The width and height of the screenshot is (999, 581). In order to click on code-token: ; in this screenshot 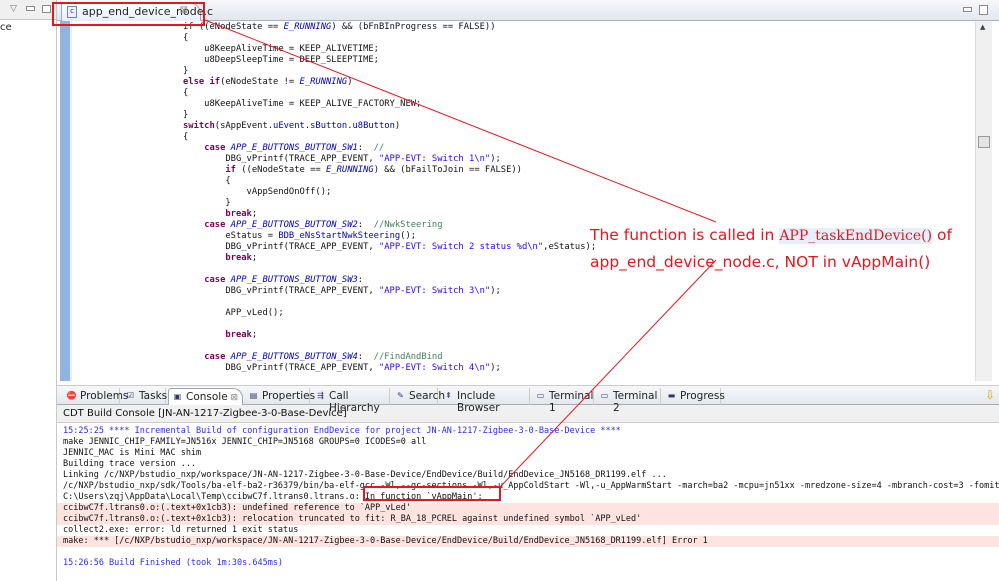, I will do `click(254, 335)`.